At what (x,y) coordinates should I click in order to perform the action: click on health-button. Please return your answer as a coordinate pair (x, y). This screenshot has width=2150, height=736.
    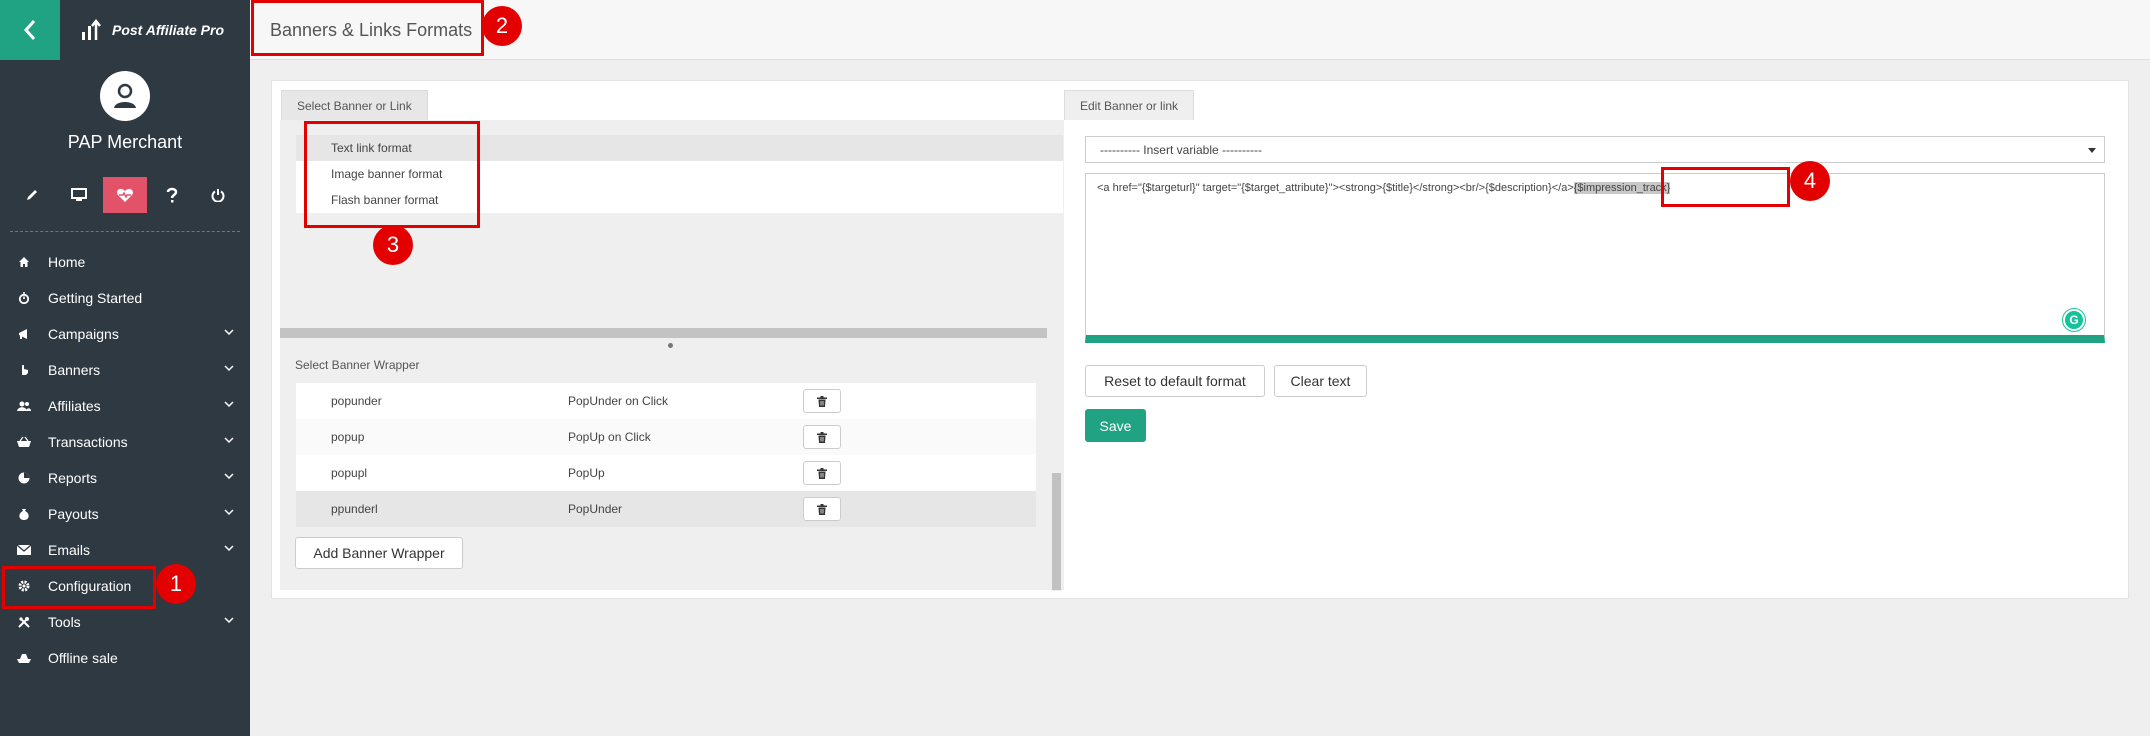
    Looking at the image, I should click on (125, 195).